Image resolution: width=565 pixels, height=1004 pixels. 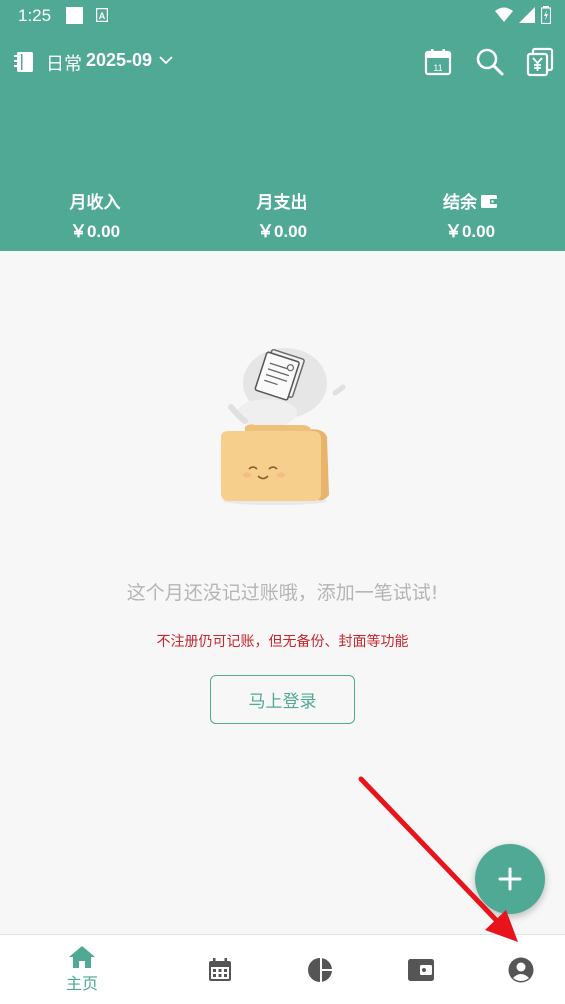 I want to click on month-selector: 2025-09, so click(x=119, y=60).